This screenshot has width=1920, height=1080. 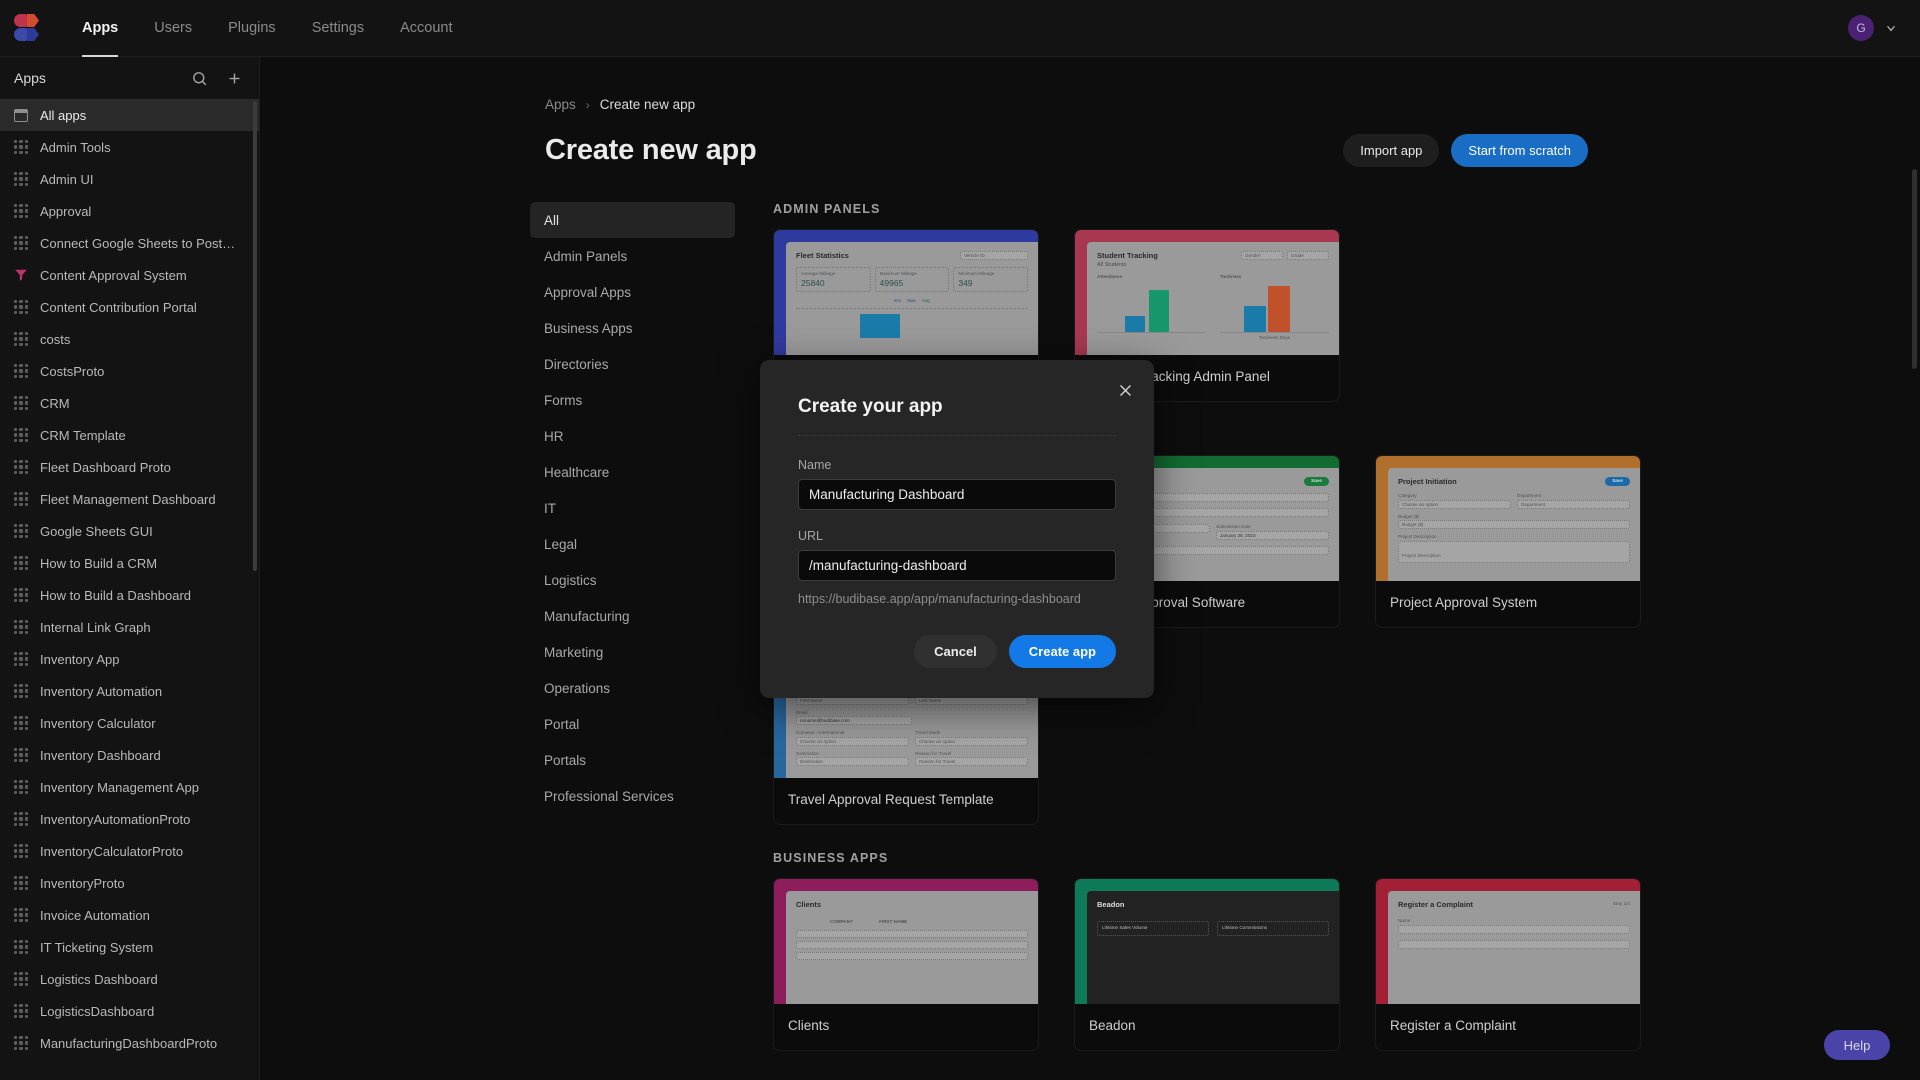 I want to click on category-legal: Legal, so click(x=632, y=544).